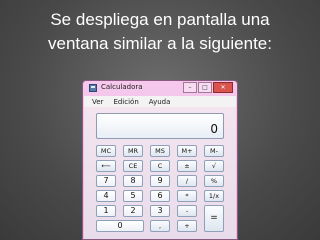 The image size is (320, 240). I want to click on backspace-button: ⟵, so click(106, 166).